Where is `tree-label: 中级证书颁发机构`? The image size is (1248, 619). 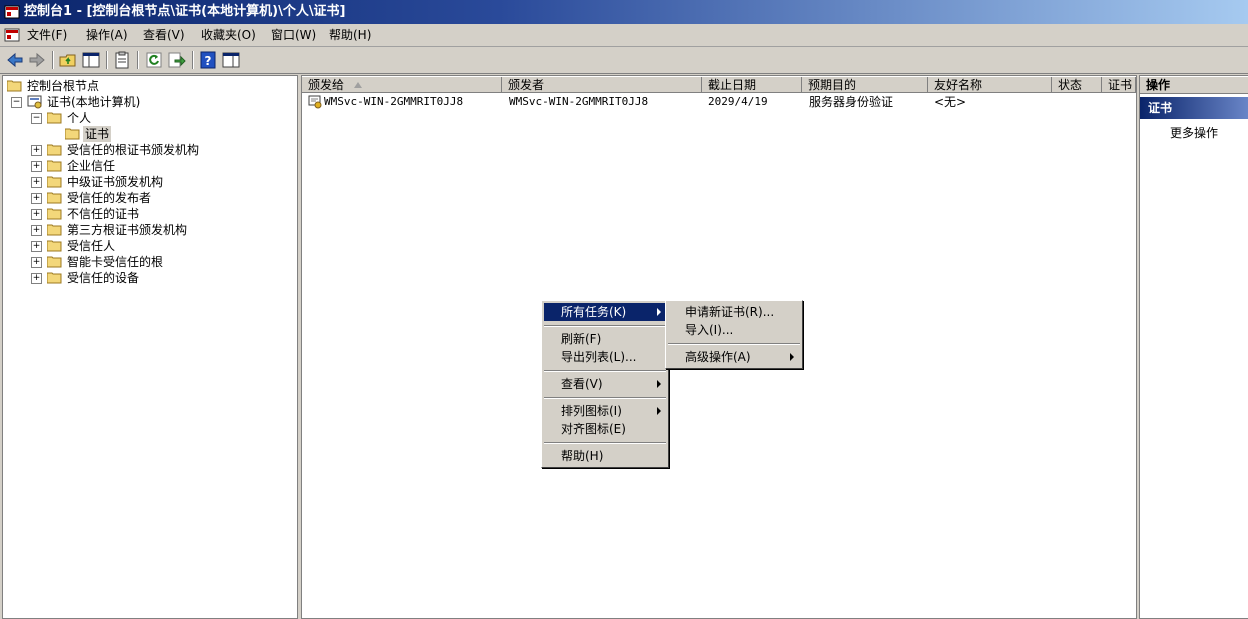 tree-label: 中级证书颁发机构 is located at coordinates (115, 182).